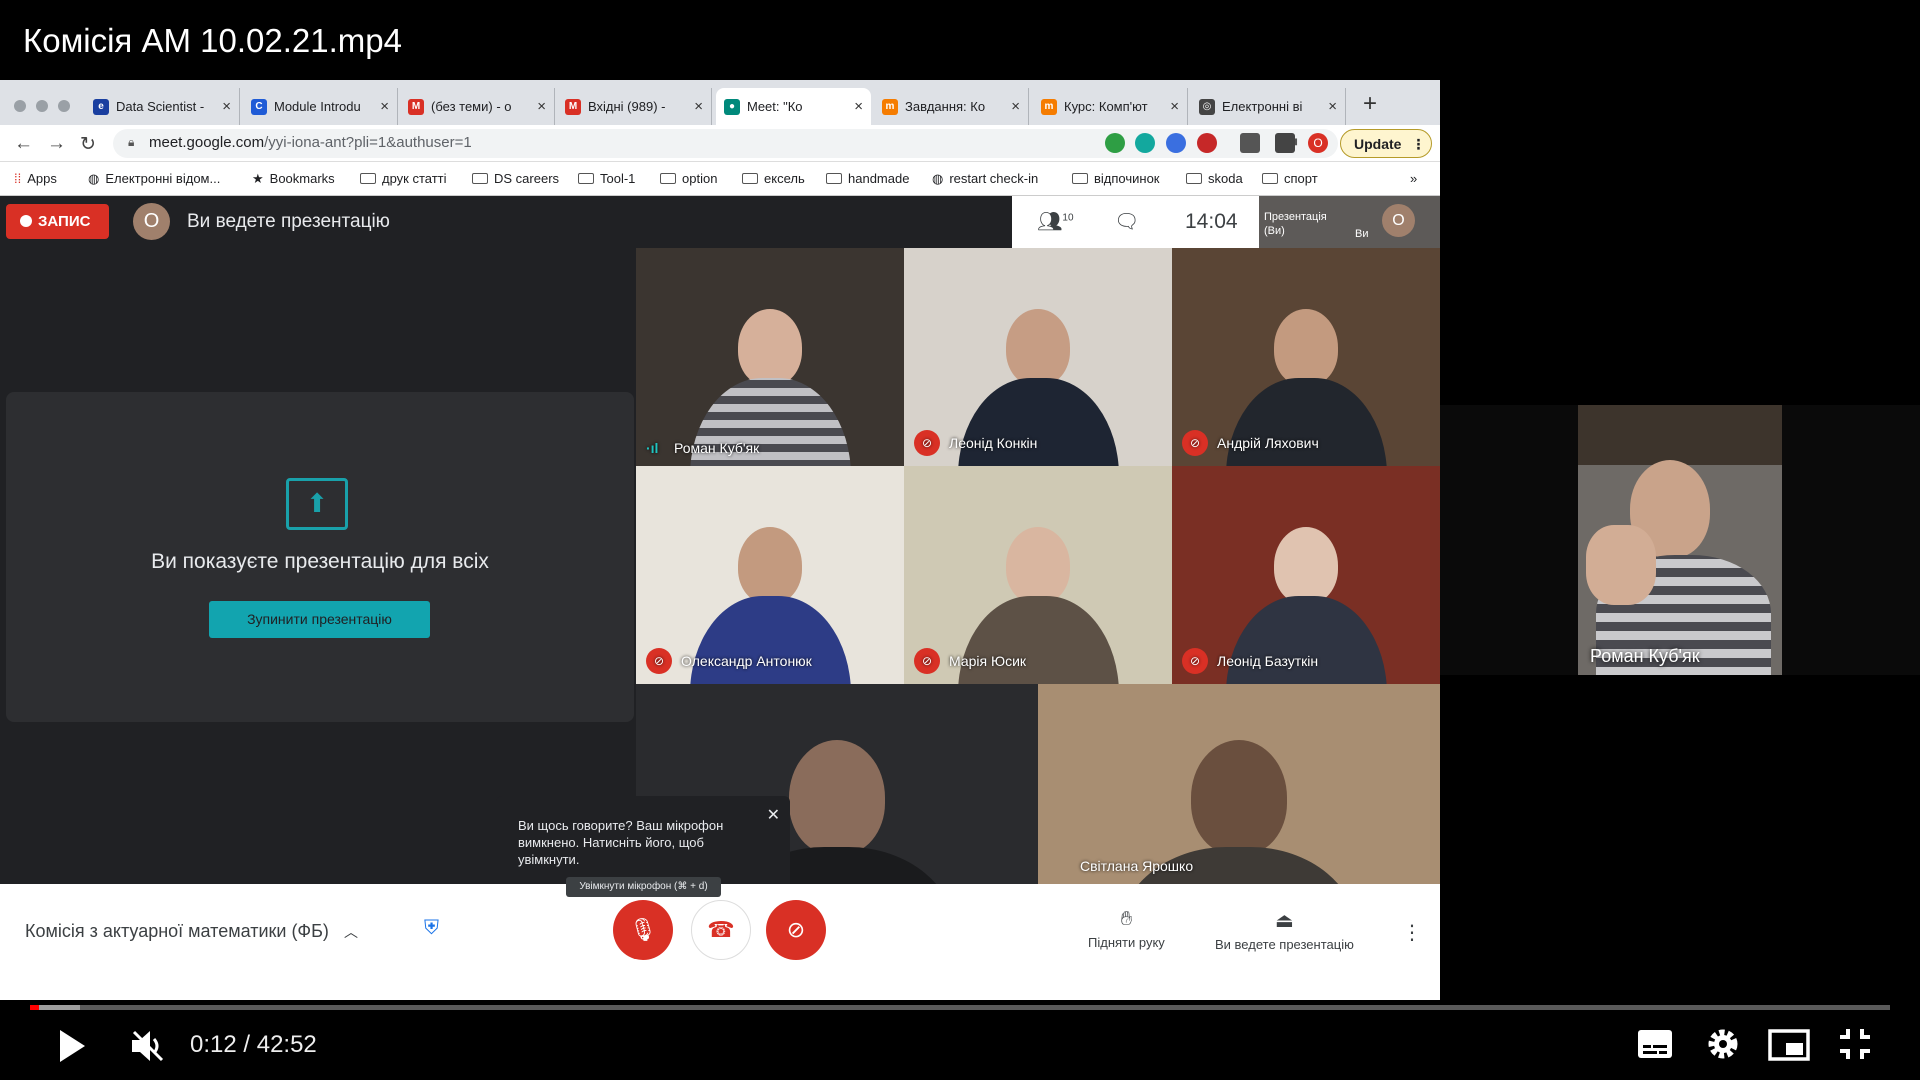 The height and width of the screenshot is (1080, 1920). Describe the element at coordinates (319, 619) in the screenshot. I see `stop-presentation-button: Зупинити презентацію` at that location.